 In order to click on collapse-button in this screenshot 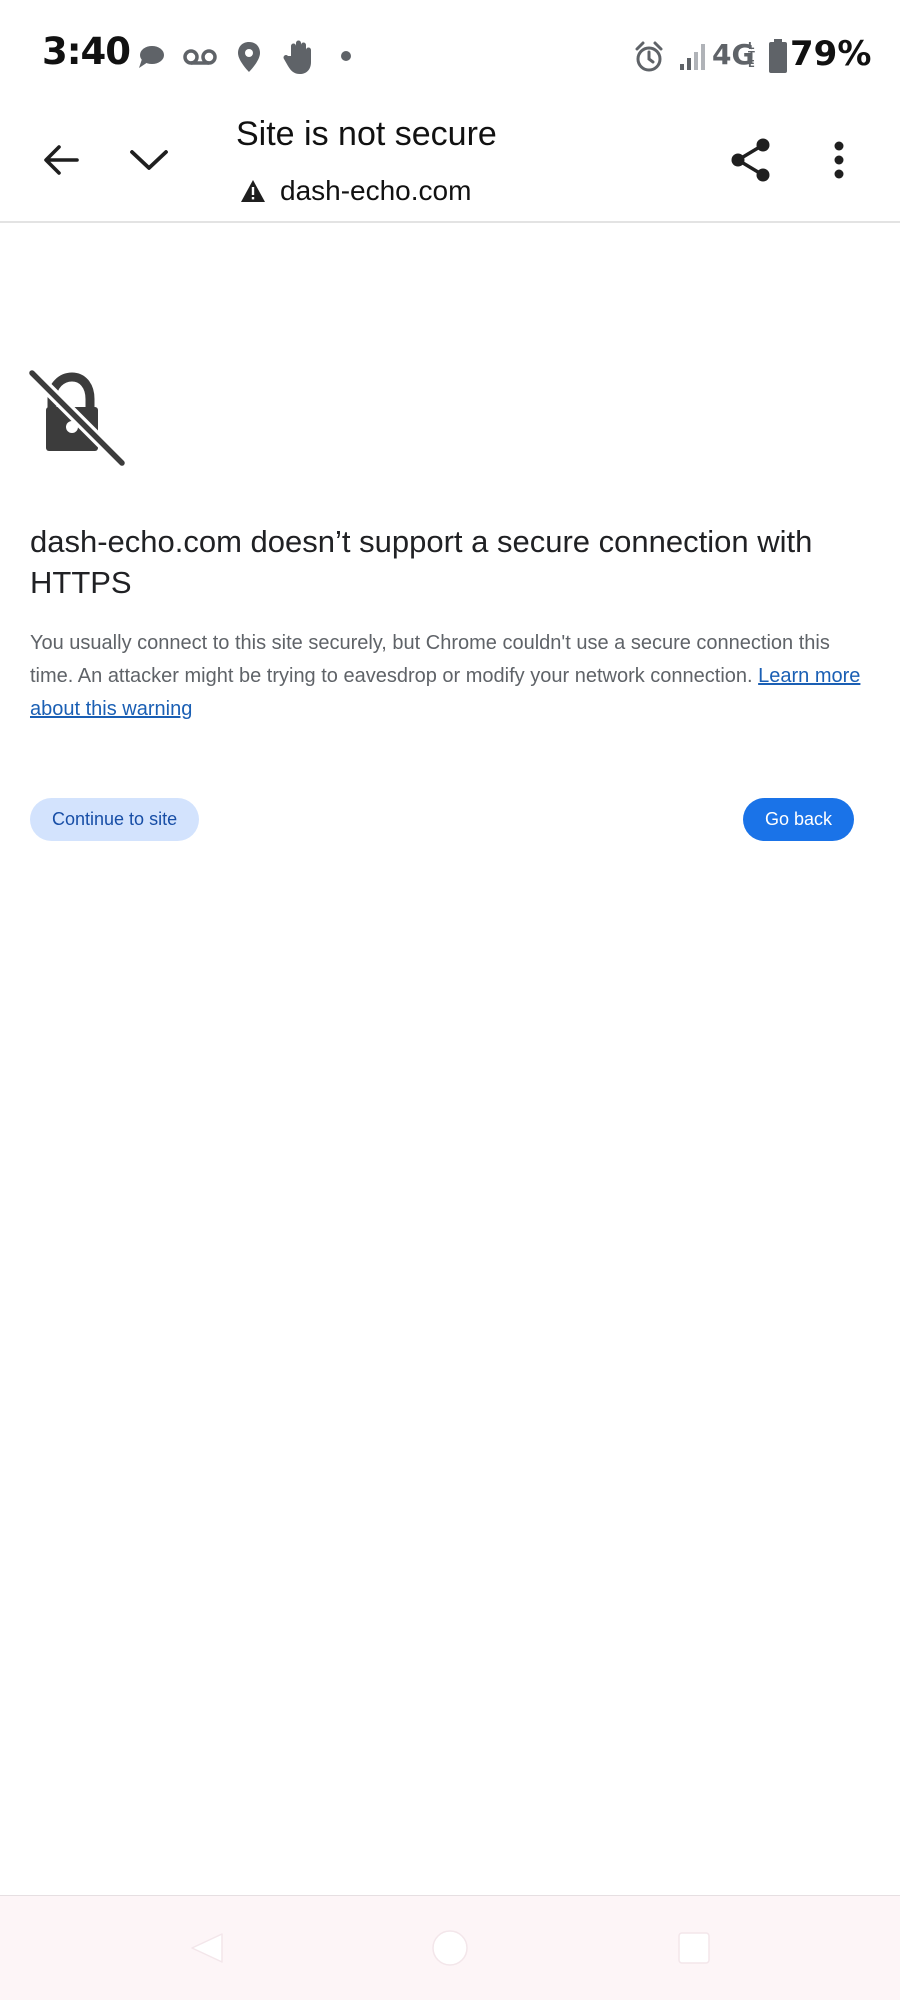, I will do `click(149, 160)`.